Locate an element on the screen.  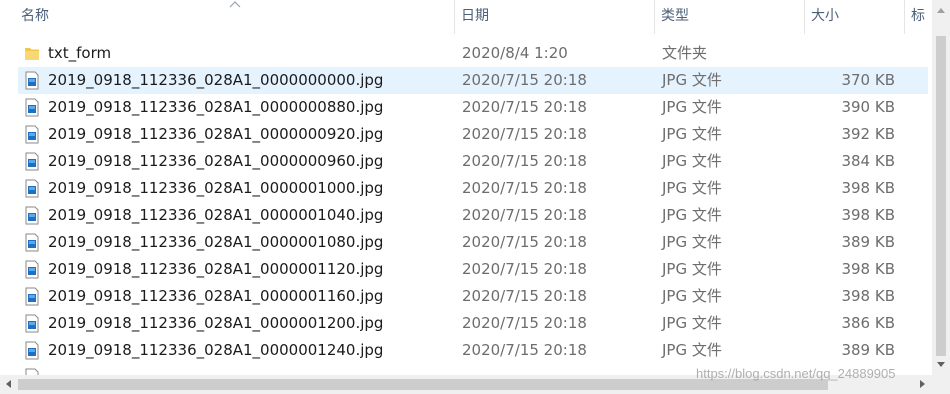
file-name: txt_form is located at coordinates (80, 53).